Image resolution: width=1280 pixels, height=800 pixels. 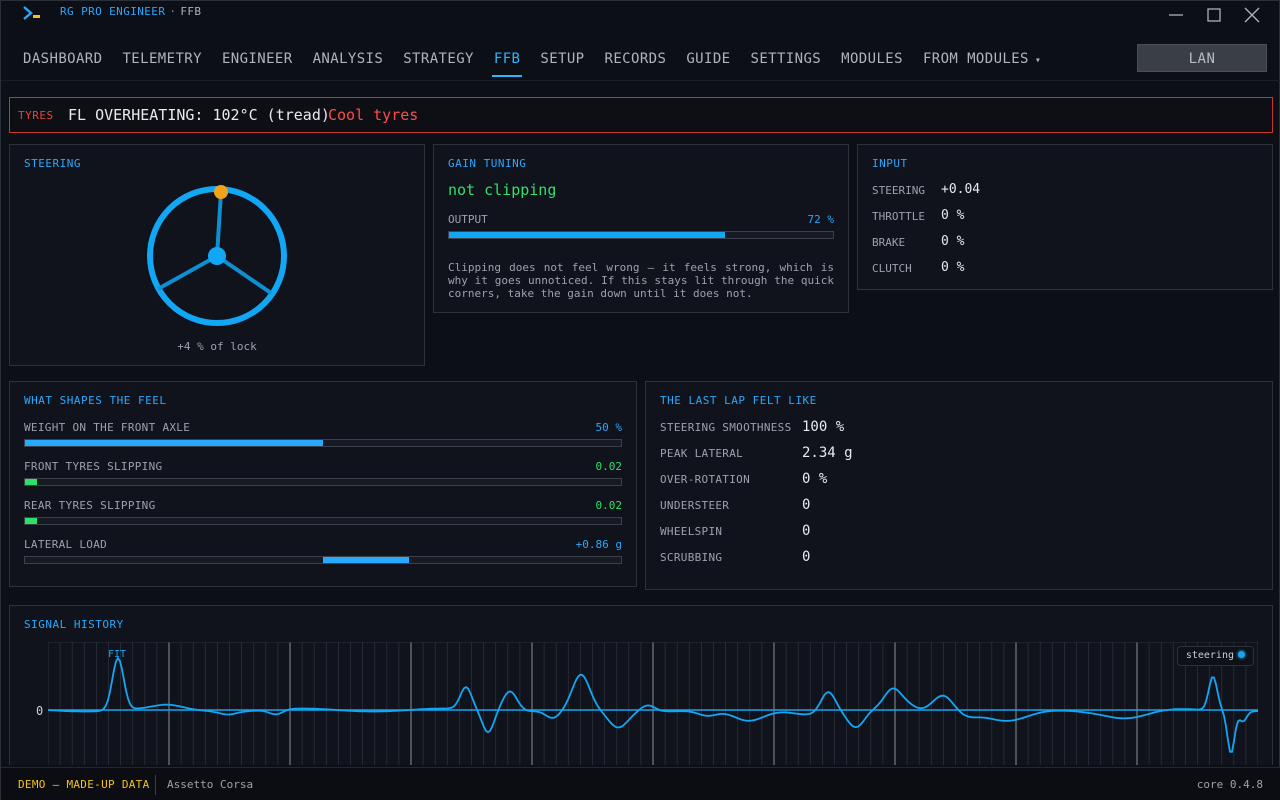 I want to click on lap-smoothness-value: 100 %, so click(x=823, y=427).